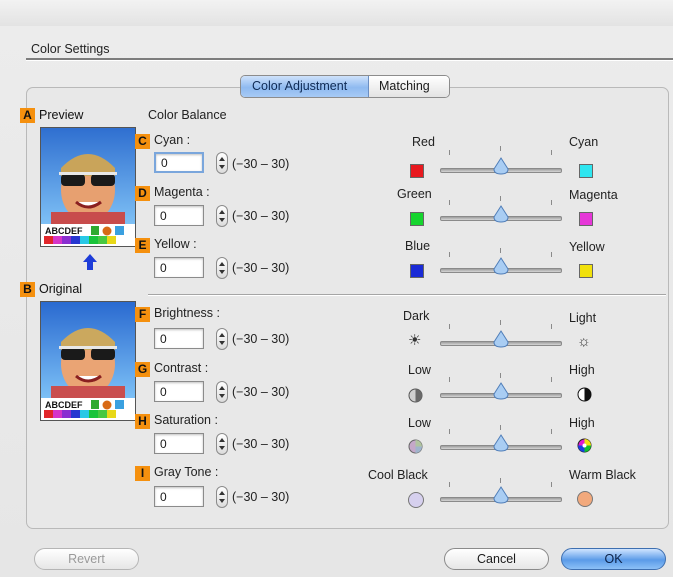  What do you see at coordinates (349, 59) in the screenshot?
I see `title-divider` at bounding box center [349, 59].